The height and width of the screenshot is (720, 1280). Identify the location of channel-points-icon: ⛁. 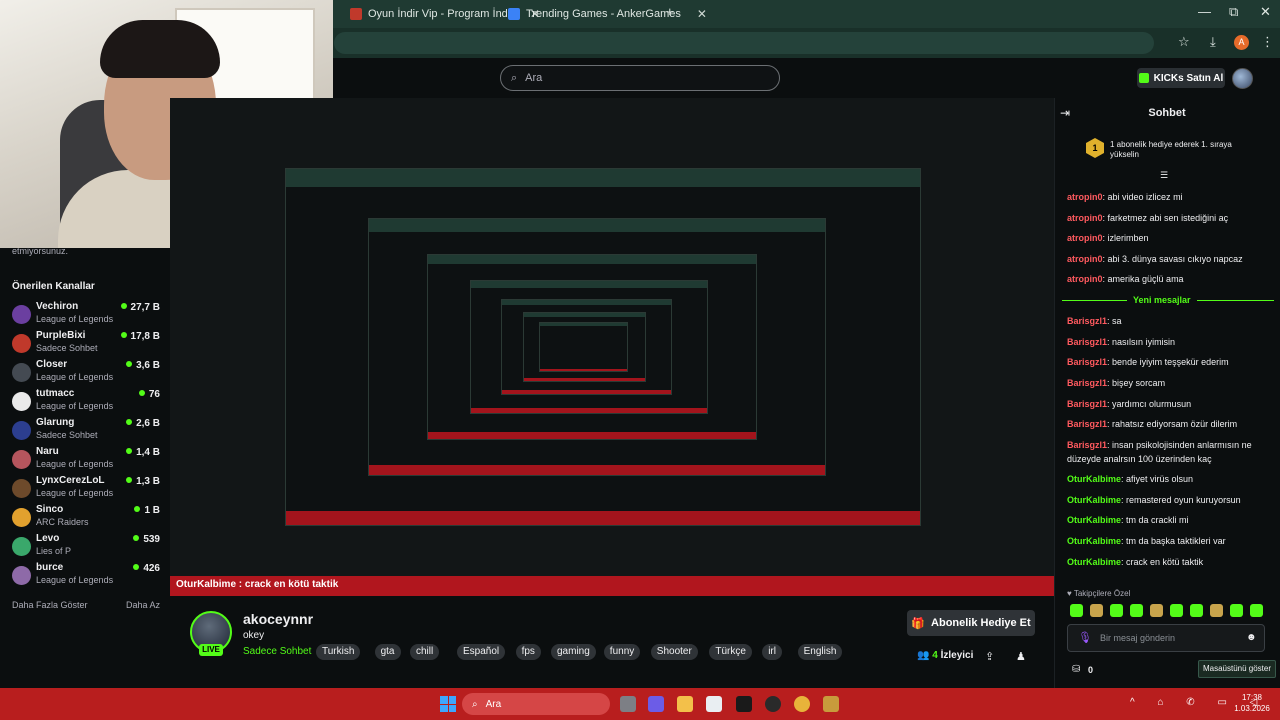
(1076, 669).